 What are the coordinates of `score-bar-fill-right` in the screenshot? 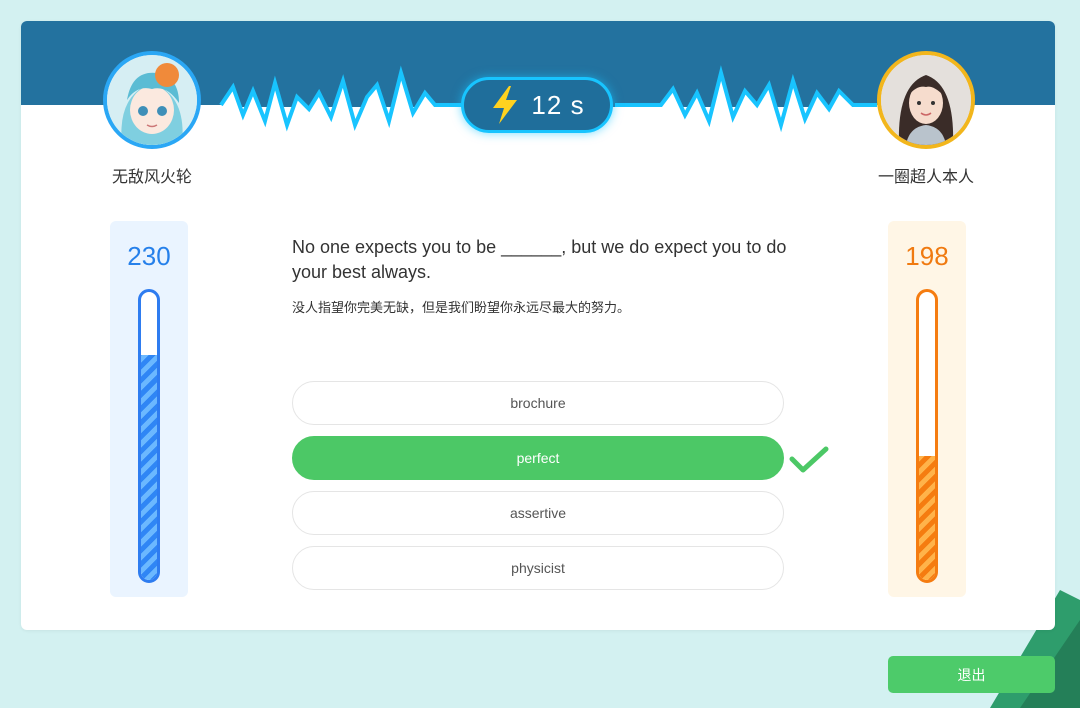 It's located at (927, 518).